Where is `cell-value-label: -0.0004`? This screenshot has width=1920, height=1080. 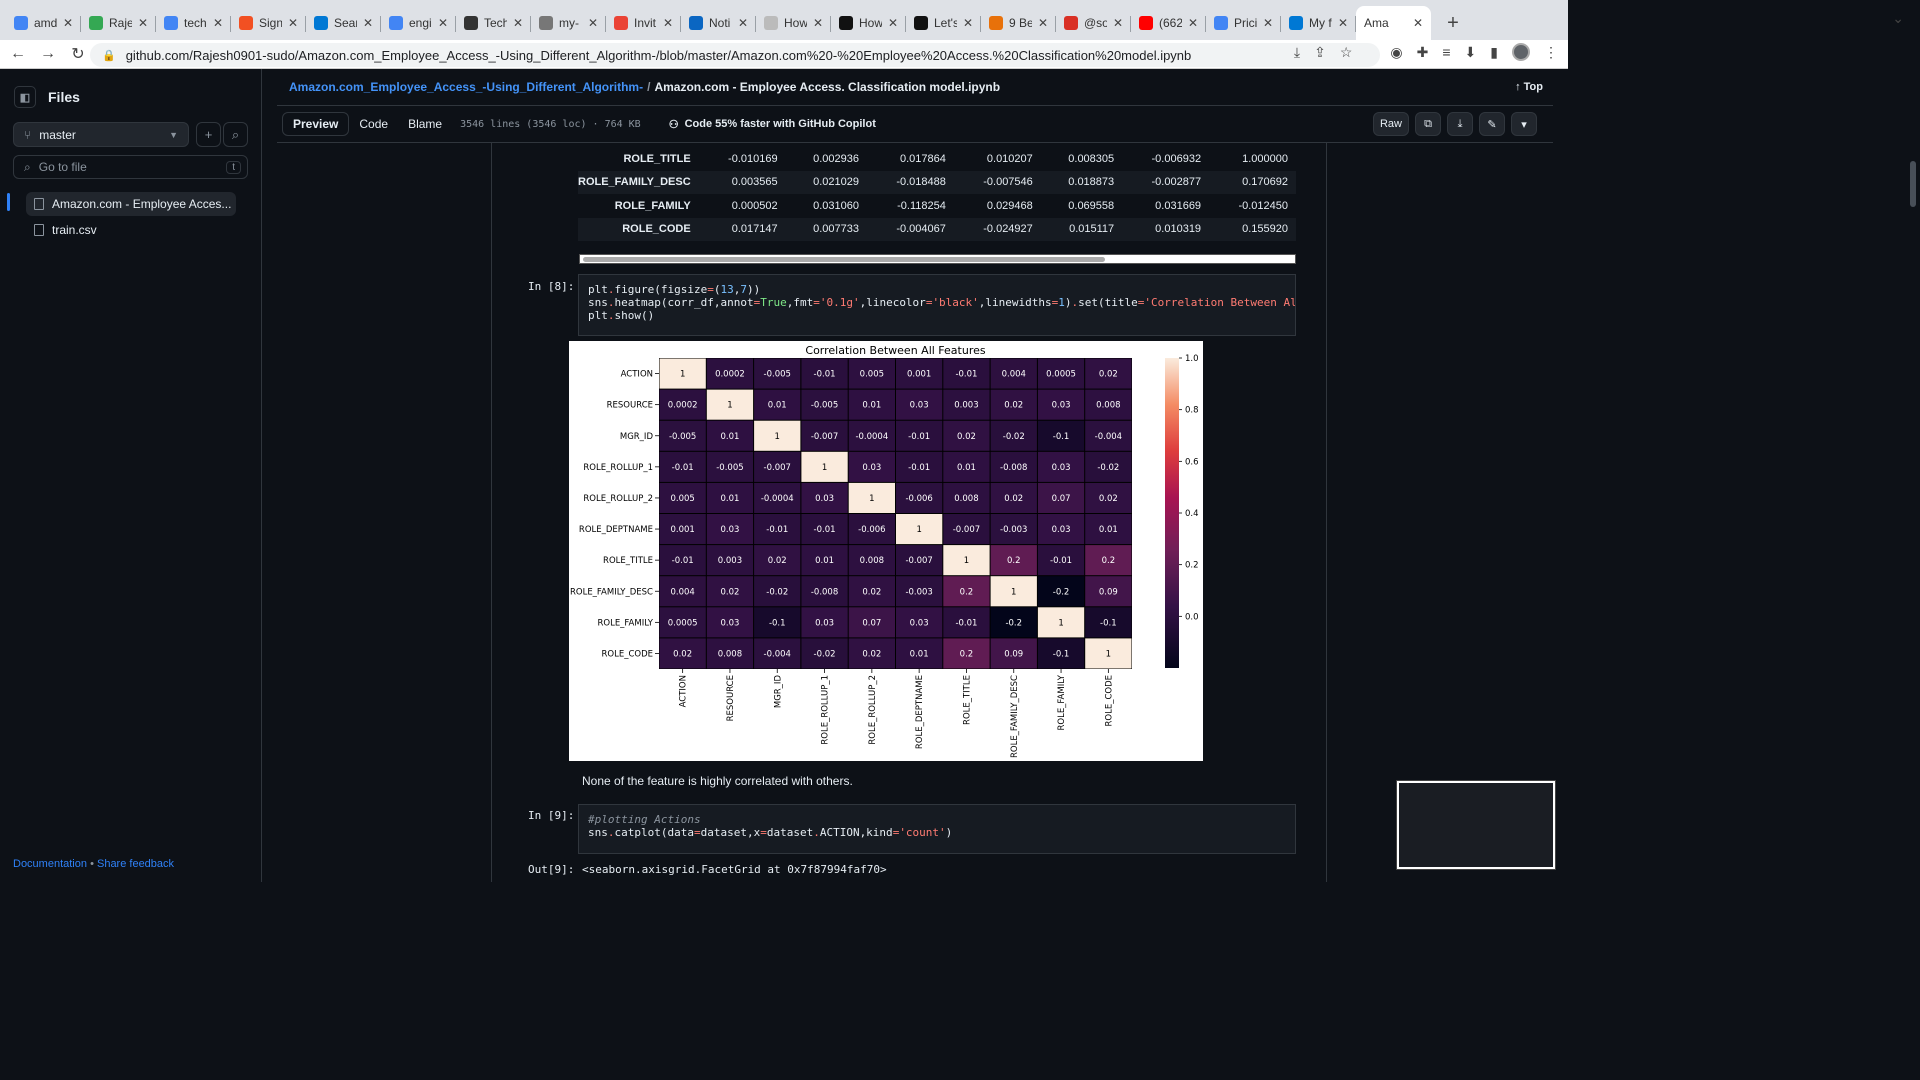
cell-value-label: -0.0004 is located at coordinates (777, 499).